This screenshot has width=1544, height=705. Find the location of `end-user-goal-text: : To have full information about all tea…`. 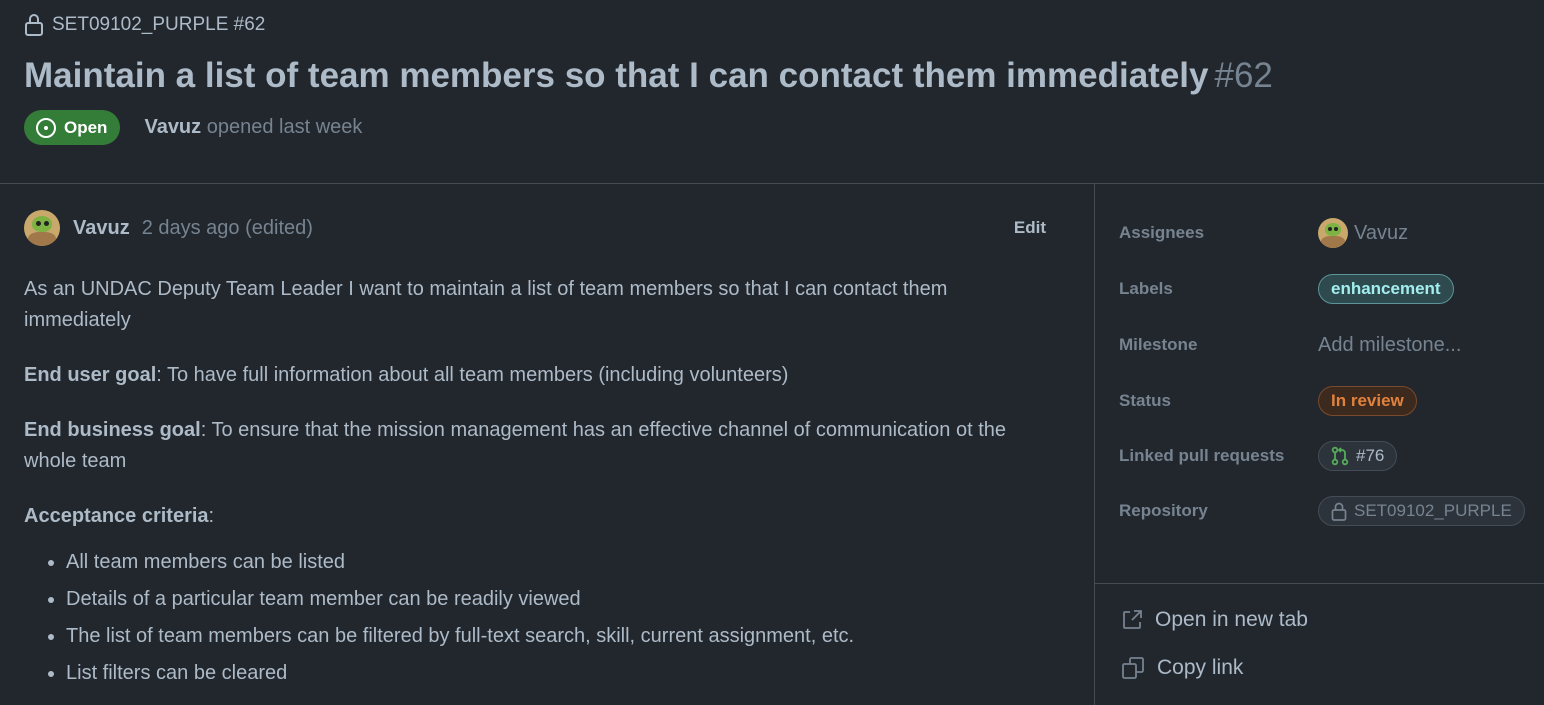

end-user-goal-text: : To have full information about all tea… is located at coordinates (472, 375).